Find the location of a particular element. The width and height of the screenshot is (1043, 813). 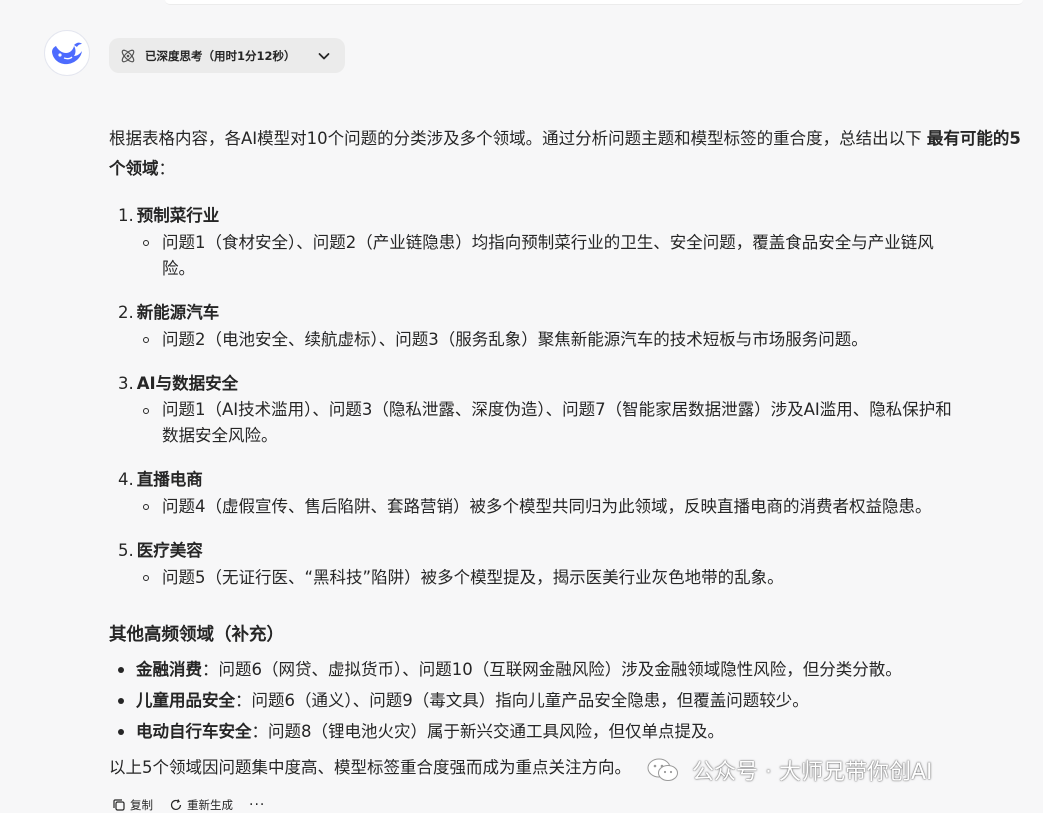

copy-button: 复制 is located at coordinates (132, 805).